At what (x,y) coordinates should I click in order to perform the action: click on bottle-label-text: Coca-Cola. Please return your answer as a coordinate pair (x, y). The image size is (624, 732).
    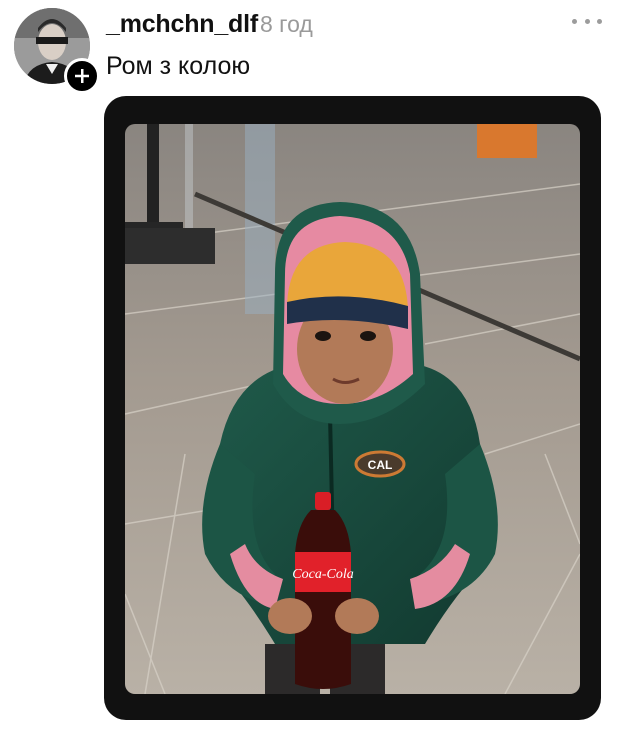
    Looking at the image, I should click on (322, 574).